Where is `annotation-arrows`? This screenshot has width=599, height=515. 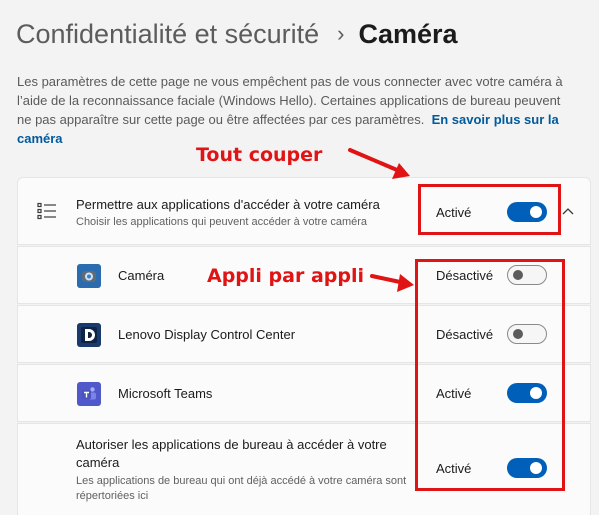 annotation-arrows is located at coordinates (381, 220).